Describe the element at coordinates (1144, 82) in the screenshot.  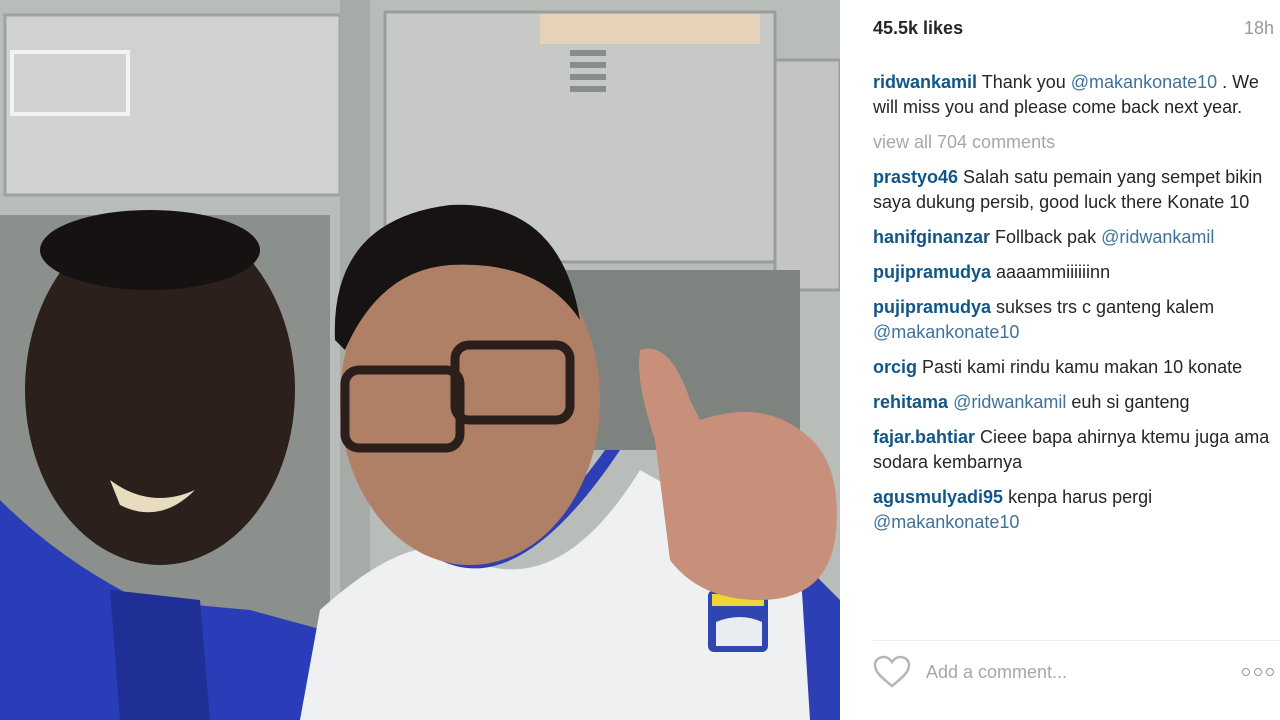
I see `caption-mention: @makankonate10` at that location.